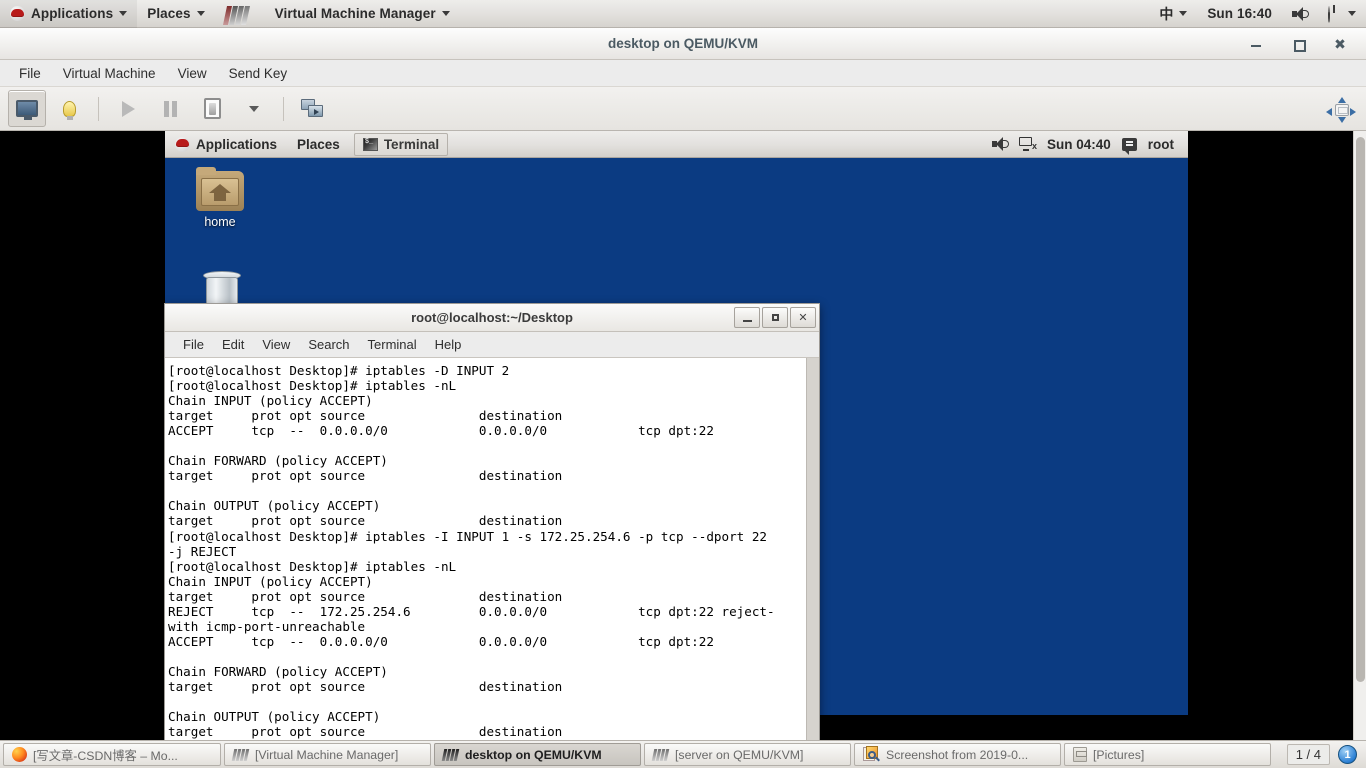 This screenshot has height=768, width=1366. What do you see at coordinates (276, 344) in the screenshot?
I see `terminal-menu-view: View` at bounding box center [276, 344].